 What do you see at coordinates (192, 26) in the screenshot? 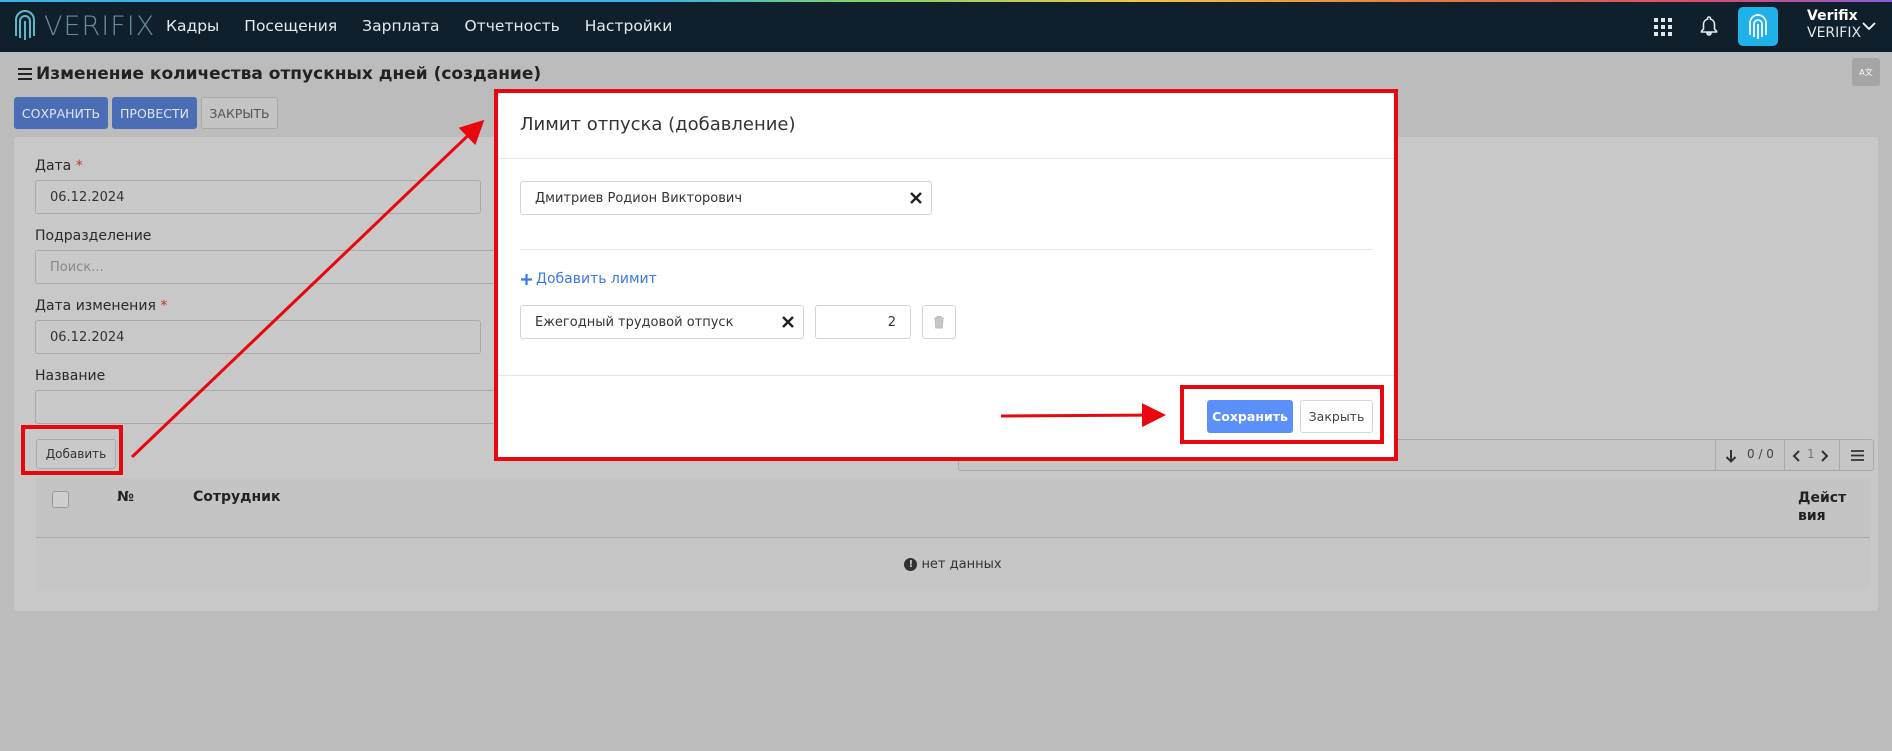
I see `nav-item-kadry: Кадры` at bounding box center [192, 26].